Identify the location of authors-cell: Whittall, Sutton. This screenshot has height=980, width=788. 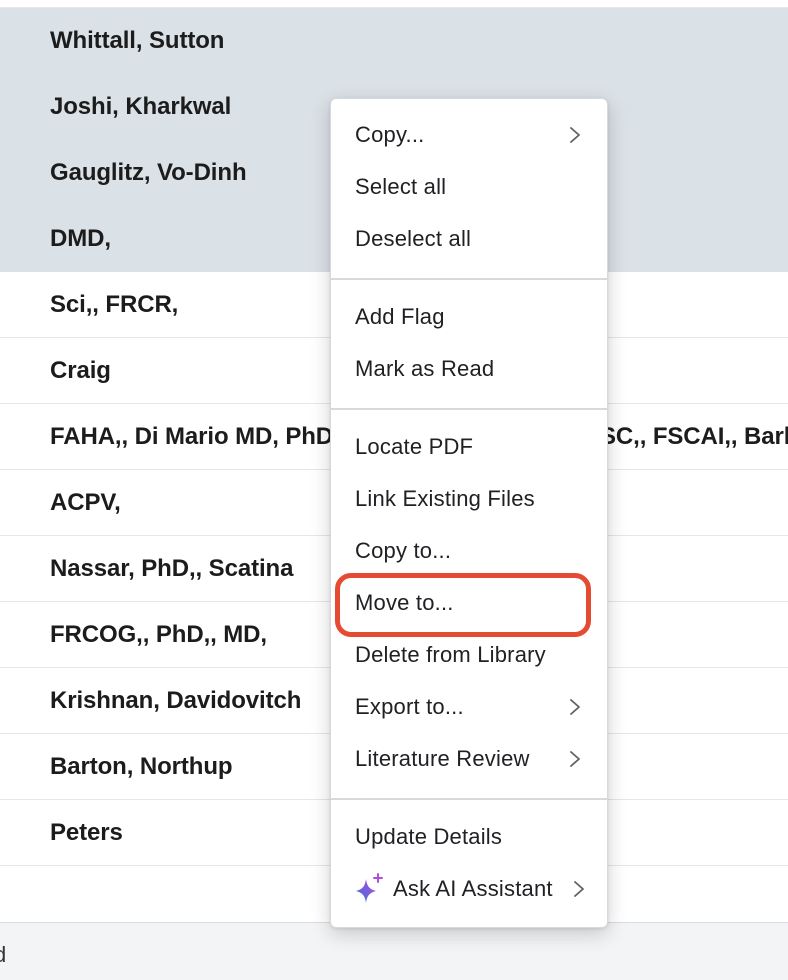
(137, 40).